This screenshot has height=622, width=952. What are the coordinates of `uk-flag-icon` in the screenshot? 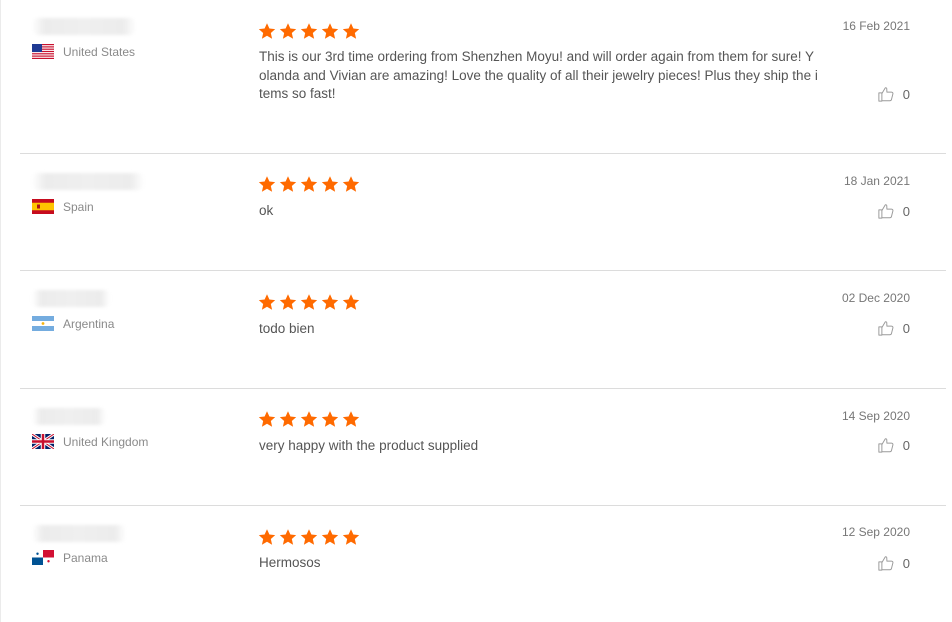 It's located at (43, 441).